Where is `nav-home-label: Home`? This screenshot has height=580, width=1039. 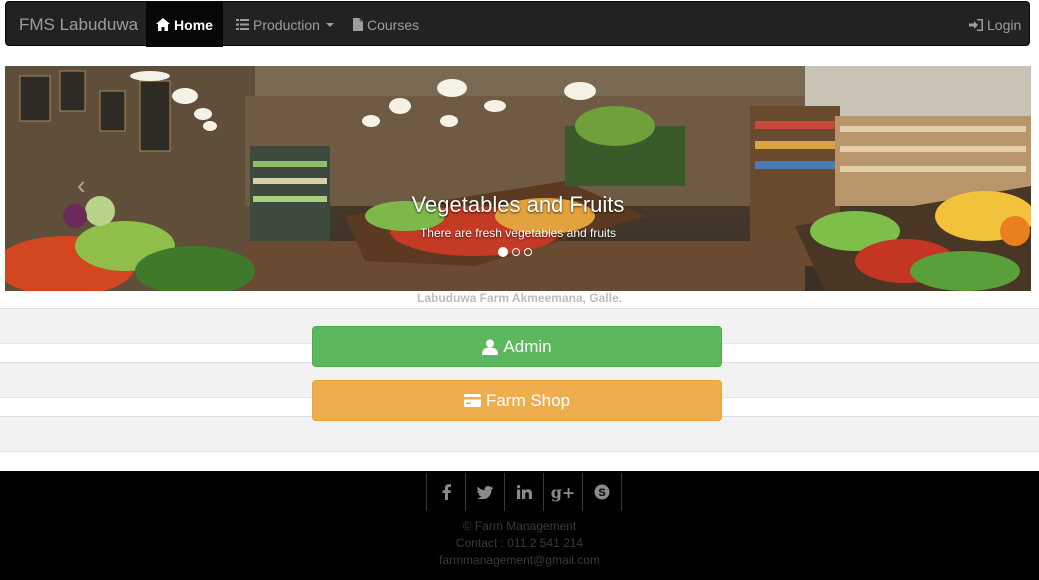 nav-home-label: Home is located at coordinates (193, 24).